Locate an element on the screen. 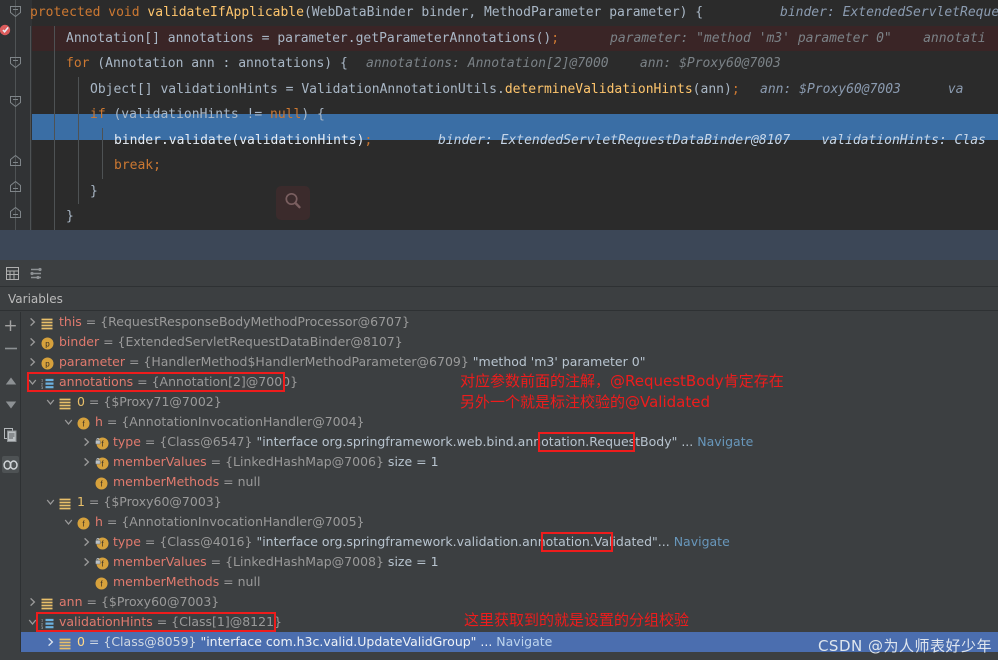 The image size is (998, 660). inline-debug-hint: binder: ExtendedServletReques is located at coordinates (889, 12).